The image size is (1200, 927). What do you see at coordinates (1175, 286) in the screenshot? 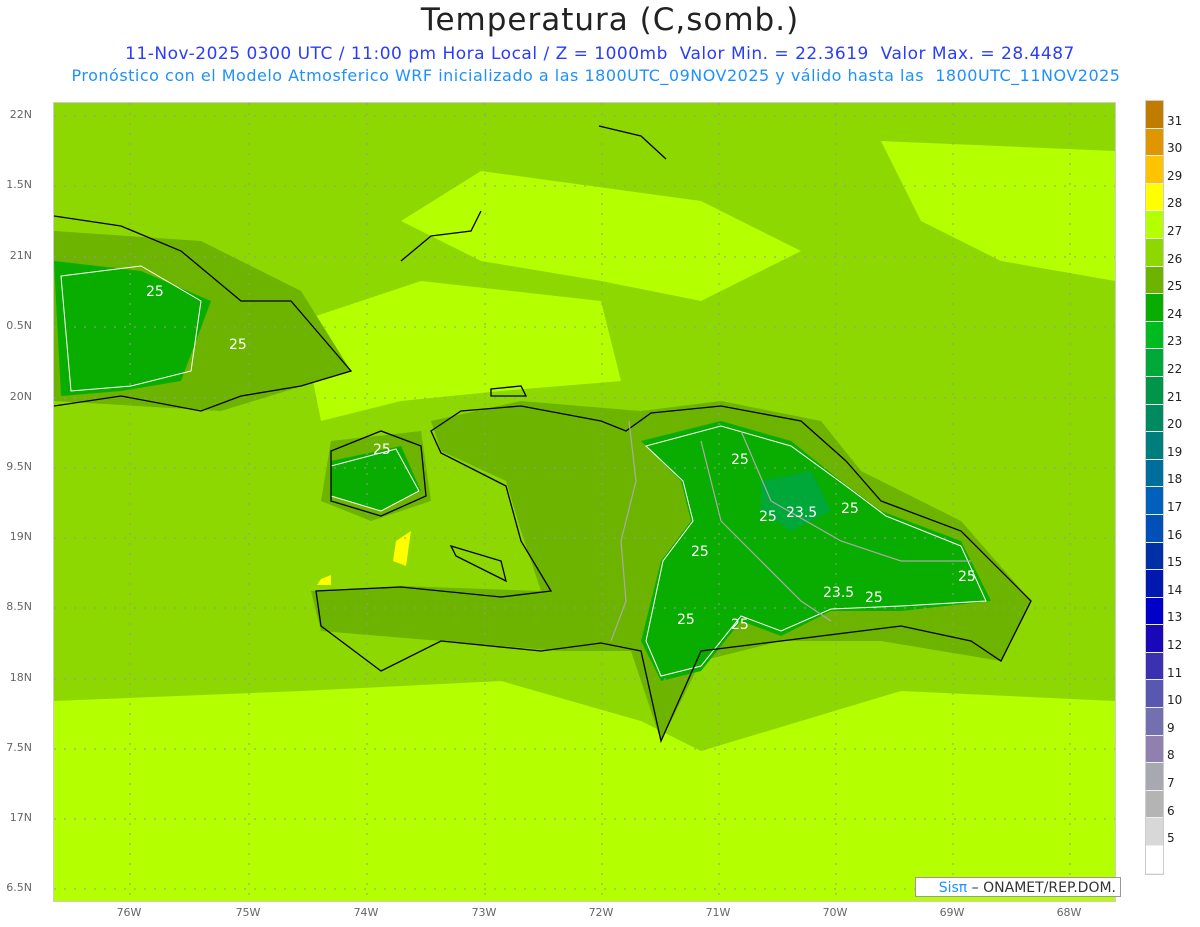
I see `colorbar-label: 25` at bounding box center [1175, 286].